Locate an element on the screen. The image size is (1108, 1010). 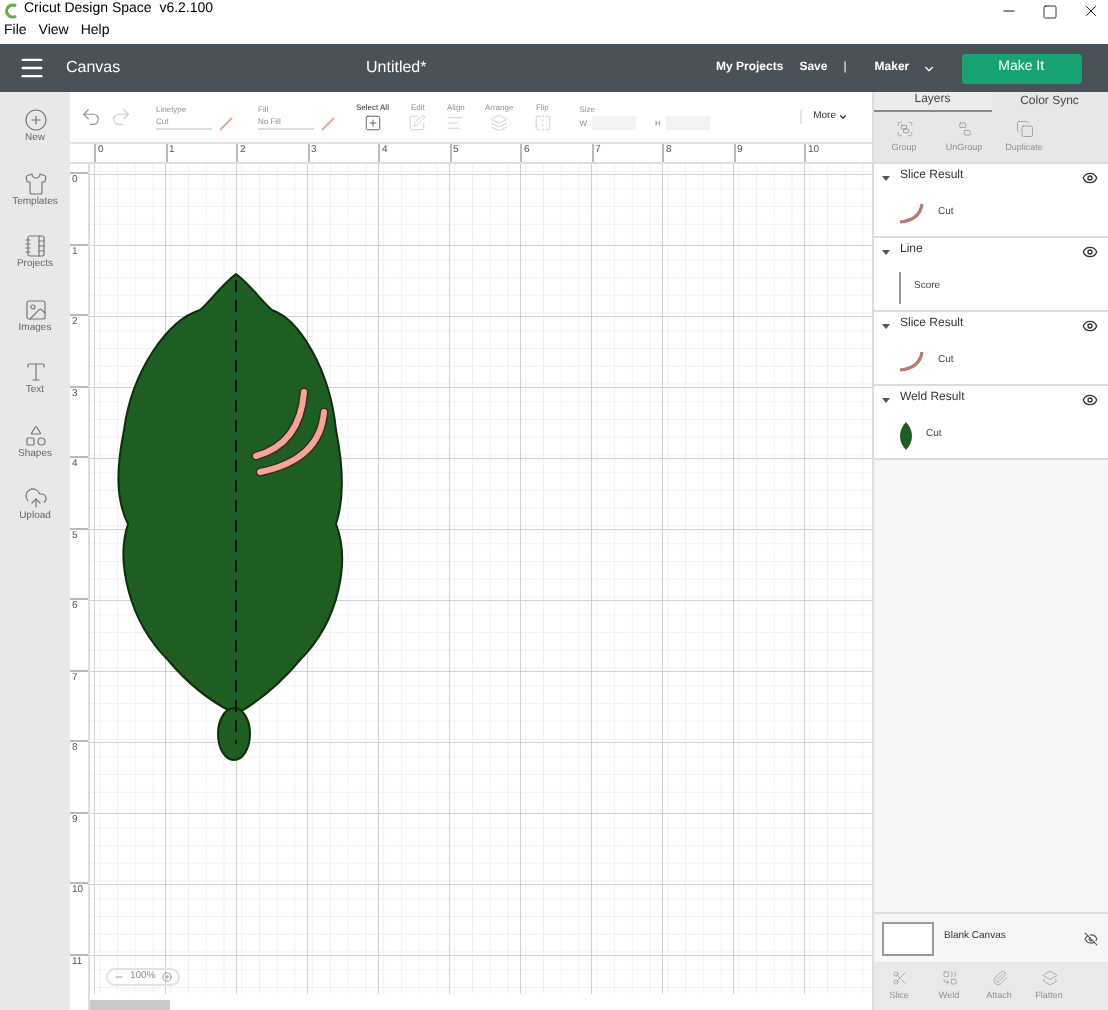
align-icon is located at coordinates (455, 123).